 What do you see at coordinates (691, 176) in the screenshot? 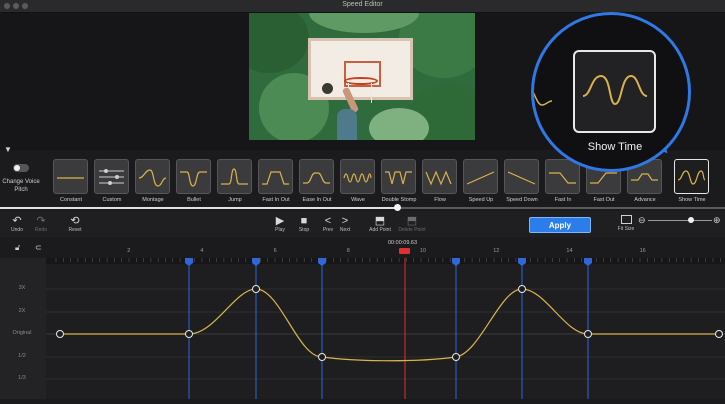
I see `preset-show-time` at bounding box center [691, 176].